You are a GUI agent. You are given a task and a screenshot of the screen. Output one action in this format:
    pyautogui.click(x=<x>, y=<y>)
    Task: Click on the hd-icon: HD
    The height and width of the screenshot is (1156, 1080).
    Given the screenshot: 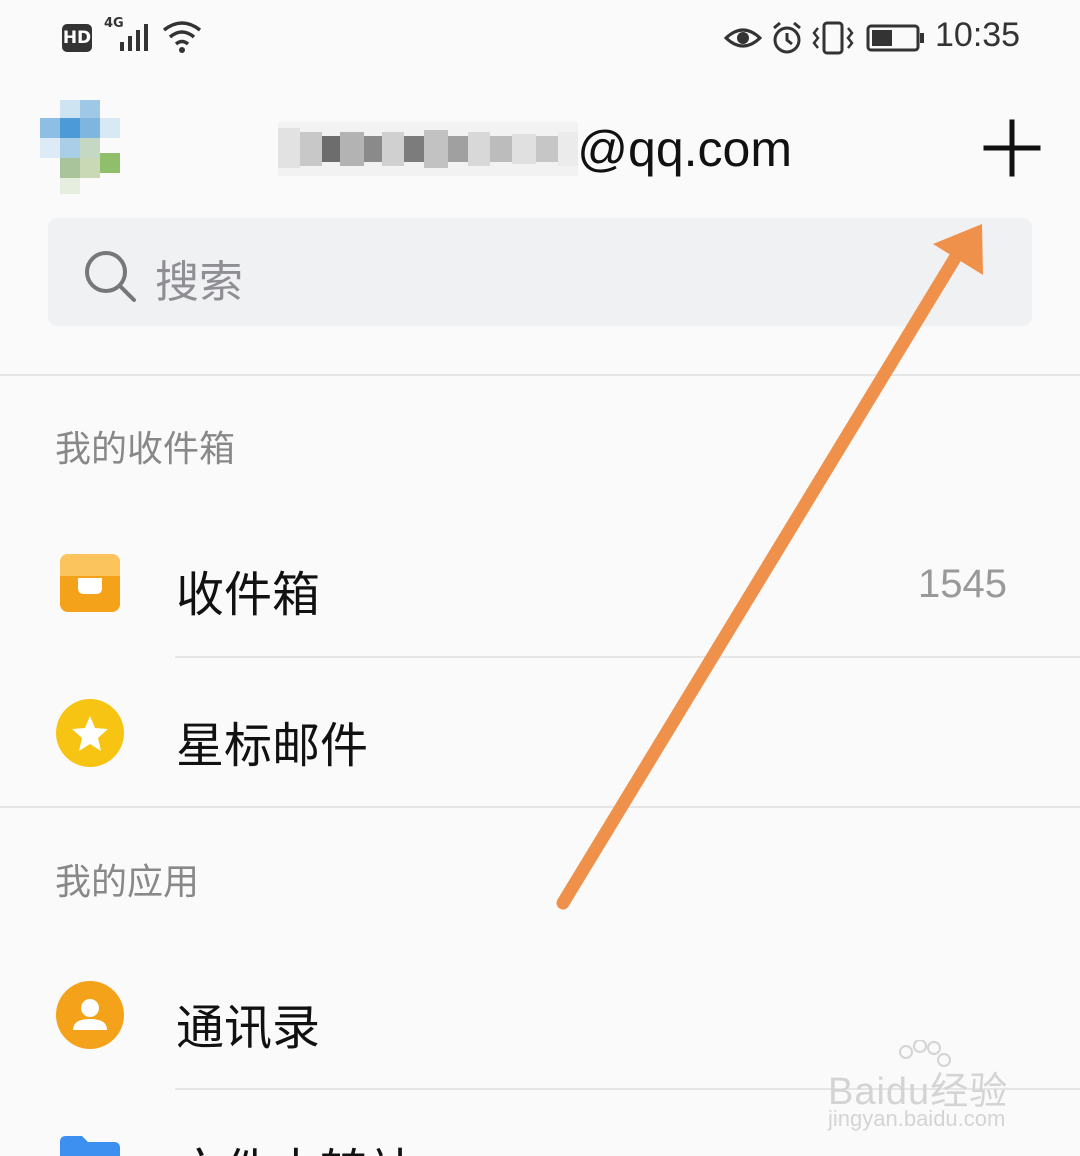 What is the action you would take?
    pyautogui.click(x=77, y=38)
    